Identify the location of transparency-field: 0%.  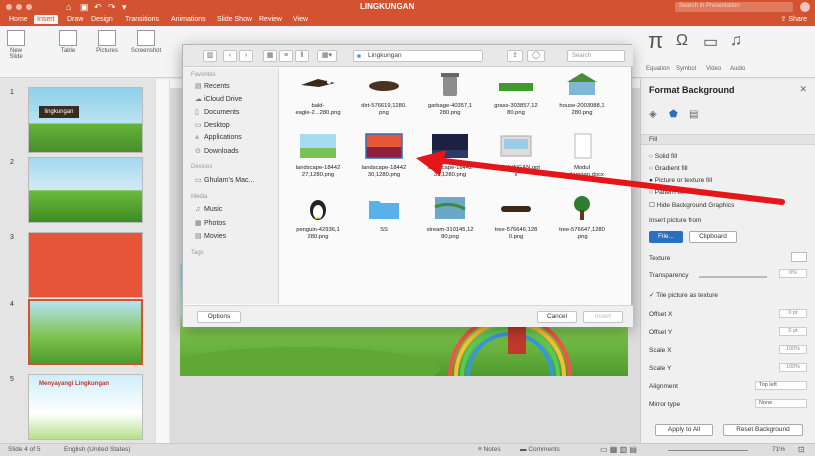
(793, 273).